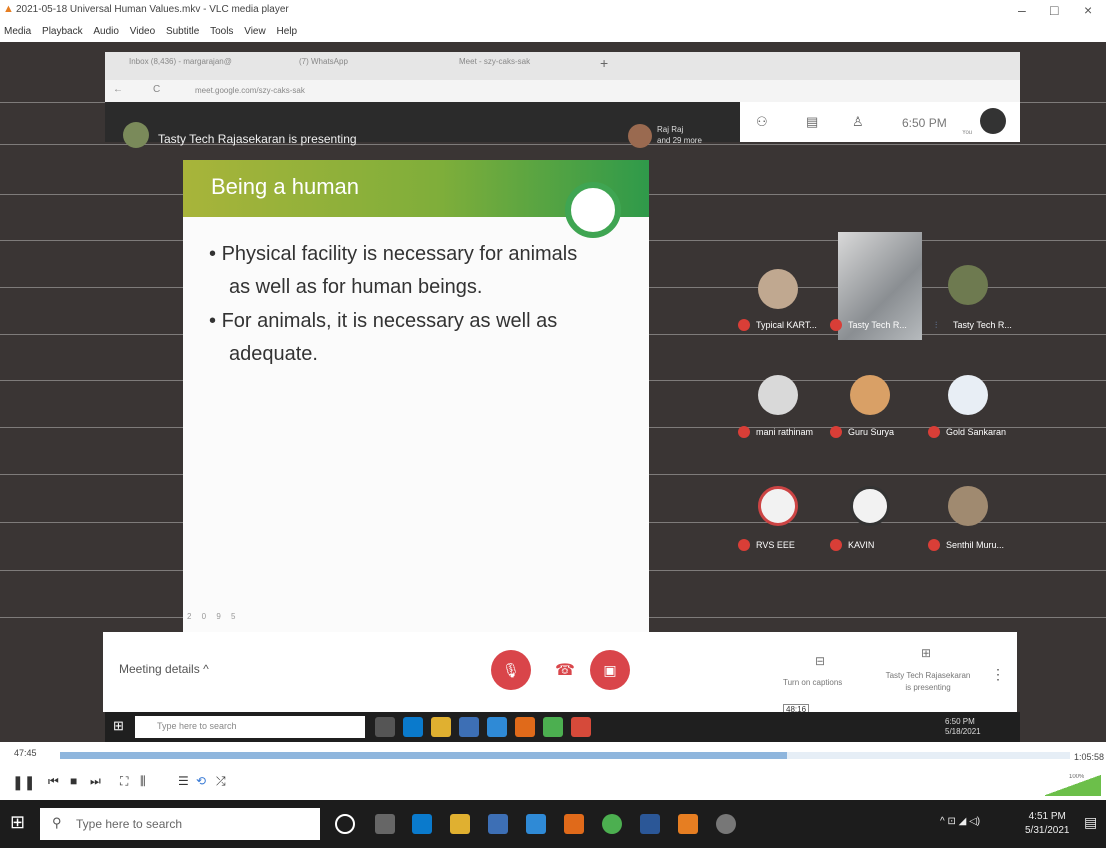 The height and width of the screenshot is (848, 1106). Describe the element at coordinates (688, 824) in the screenshot. I see `vlc-icon` at that location.